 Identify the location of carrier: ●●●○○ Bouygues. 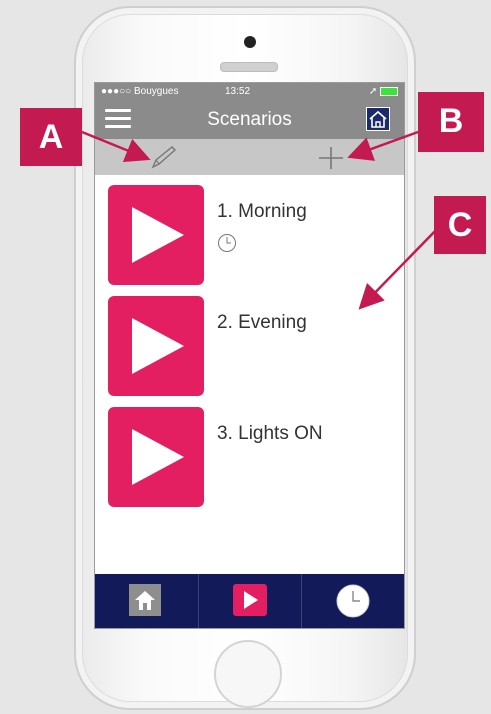
(140, 91).